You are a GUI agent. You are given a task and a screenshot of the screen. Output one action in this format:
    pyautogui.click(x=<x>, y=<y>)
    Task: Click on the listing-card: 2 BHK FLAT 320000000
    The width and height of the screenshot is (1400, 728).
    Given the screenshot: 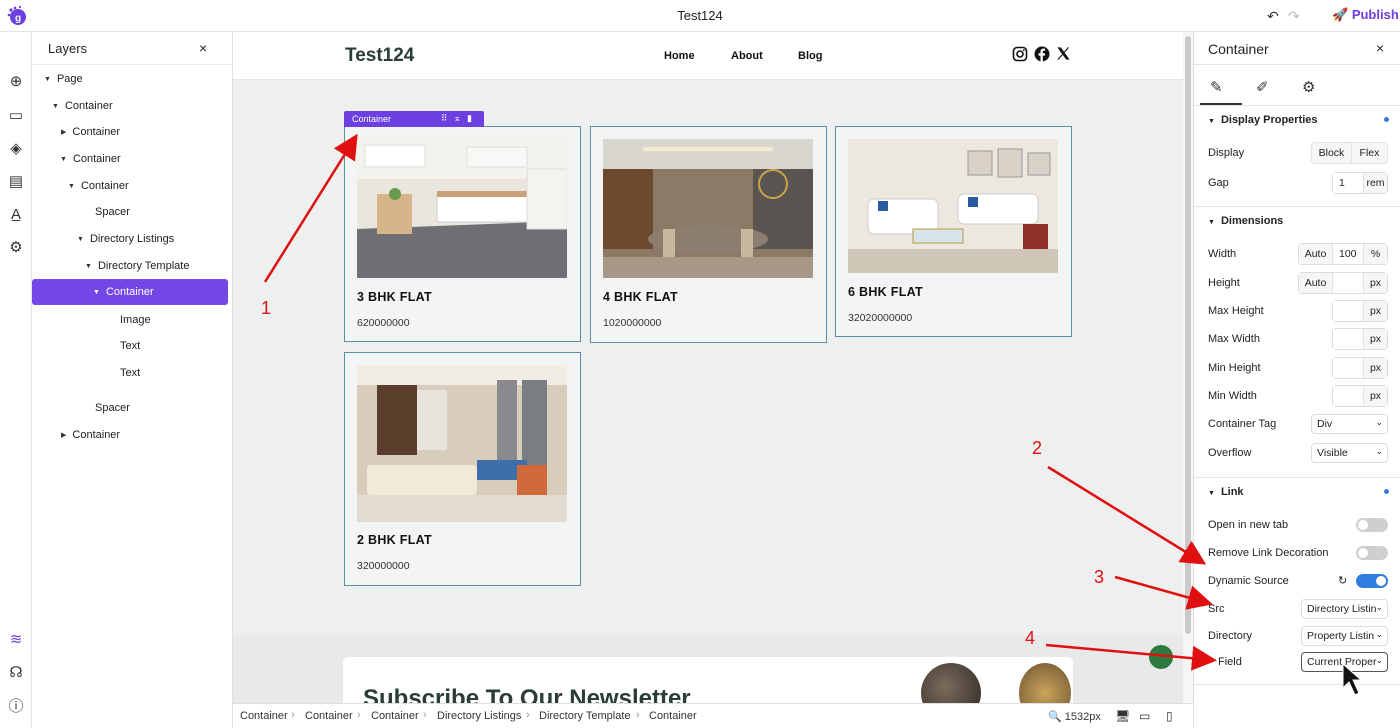 What is the action you would take?
    pyautogui.click(x=462, y=469)
    